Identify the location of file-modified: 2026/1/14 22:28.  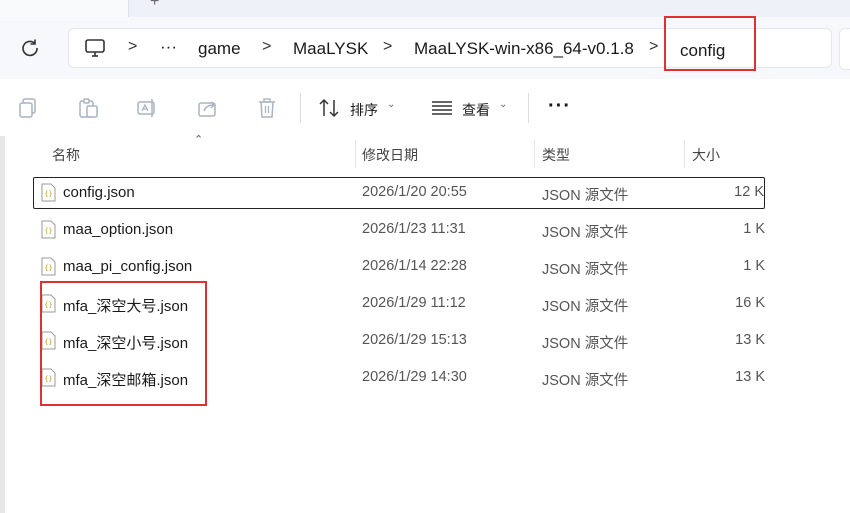
(414, 266).